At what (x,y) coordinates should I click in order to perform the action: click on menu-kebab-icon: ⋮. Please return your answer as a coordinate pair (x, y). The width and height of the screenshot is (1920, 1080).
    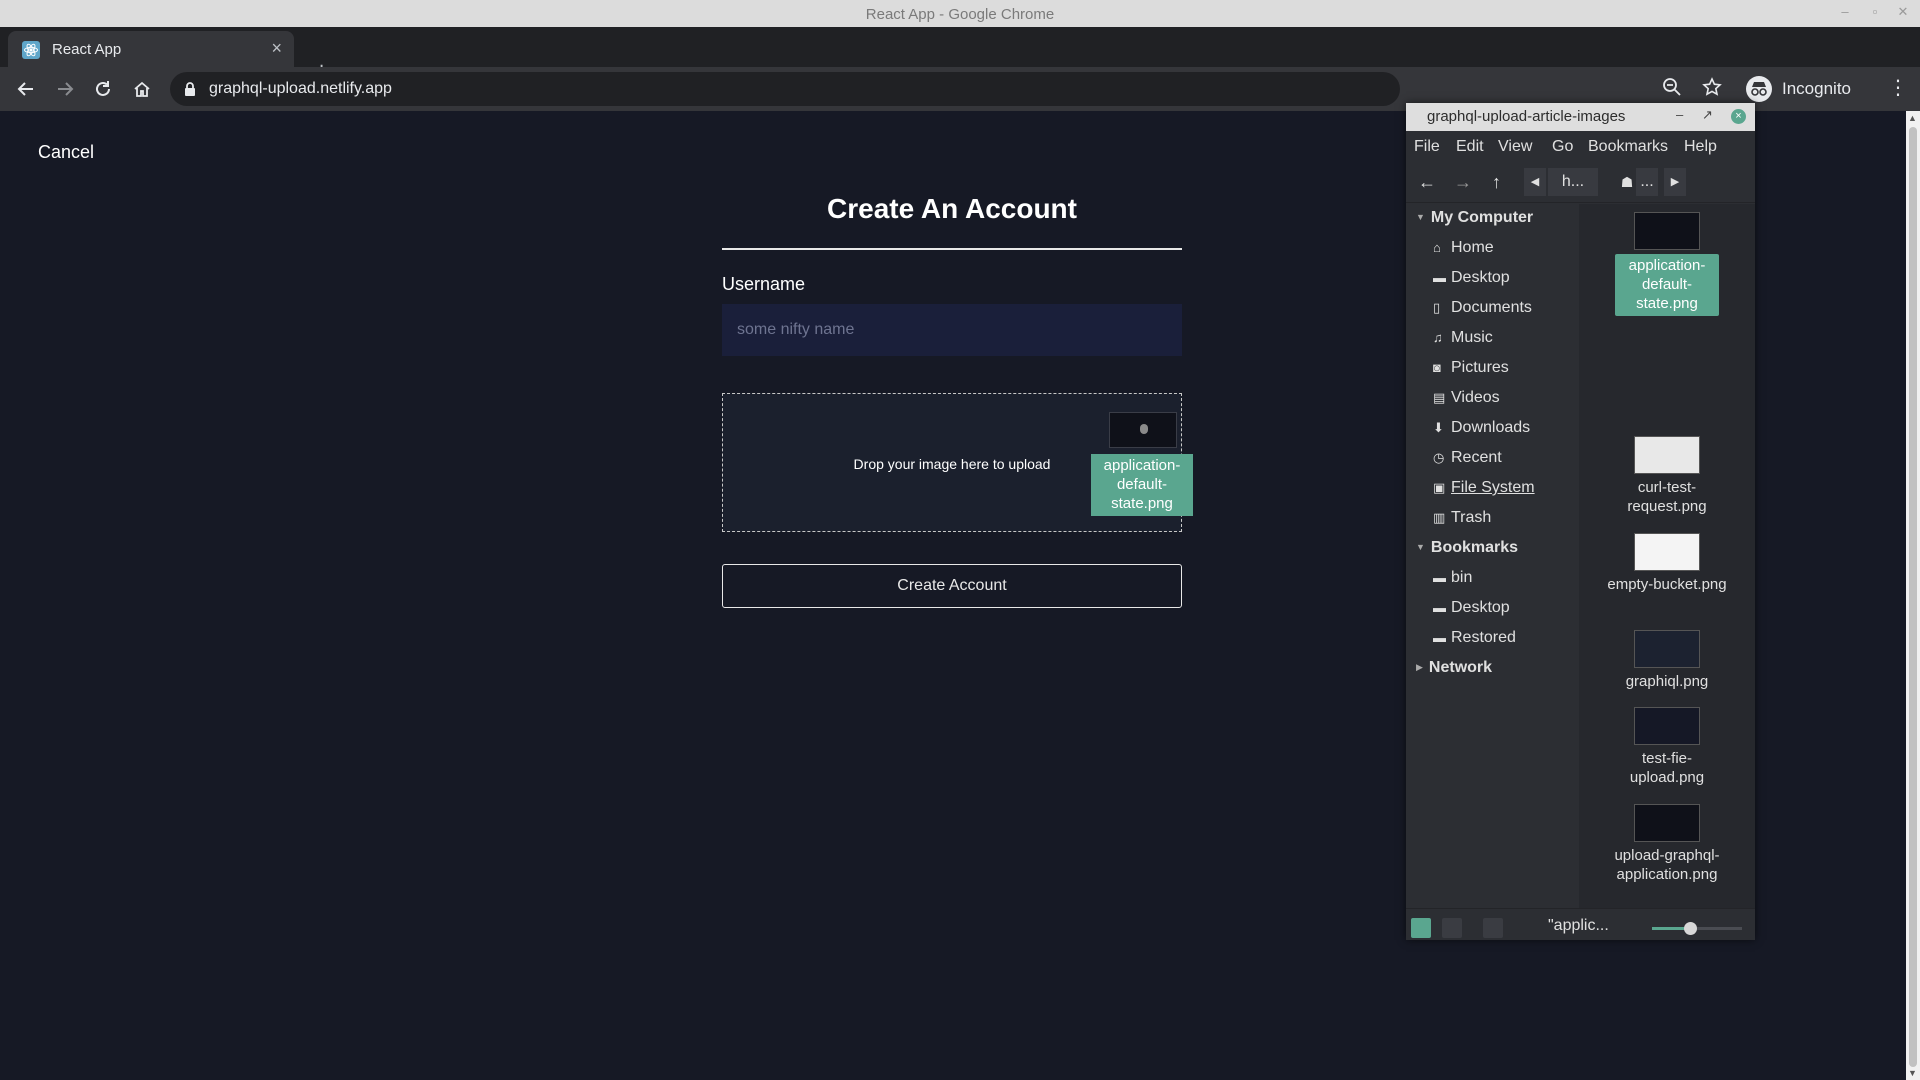
    Looking at the image, I should click on (1898, 88).